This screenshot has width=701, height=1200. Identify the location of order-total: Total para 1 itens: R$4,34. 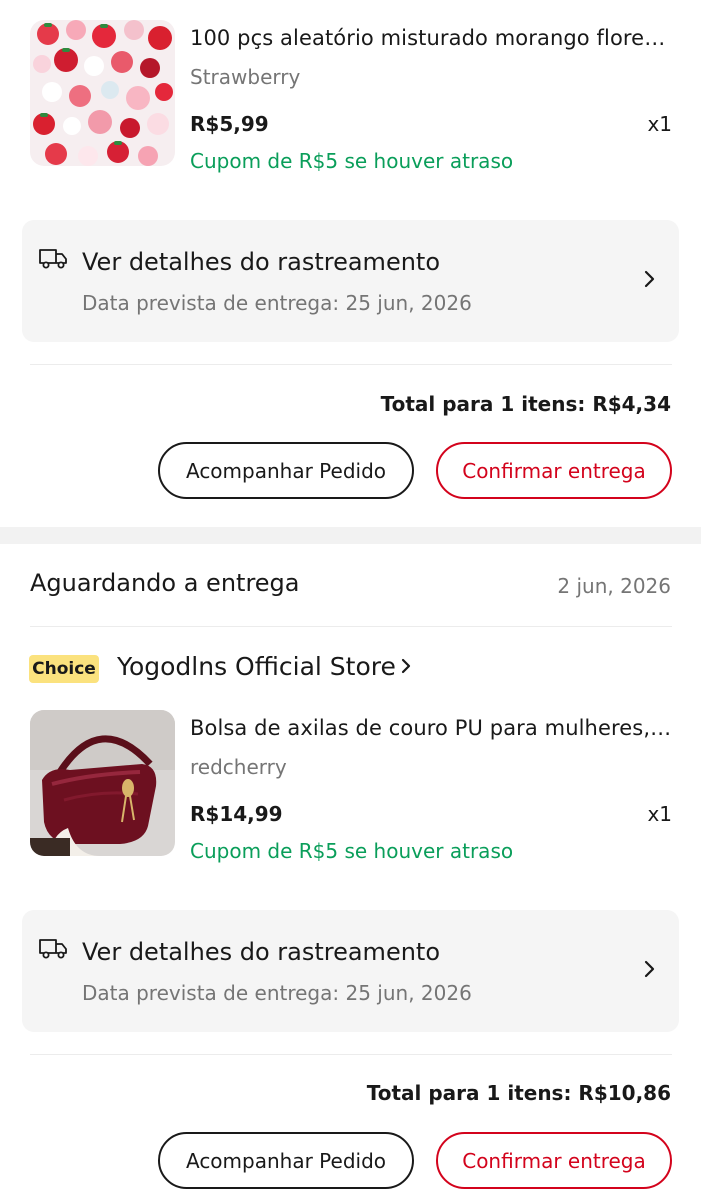
(525, 404).